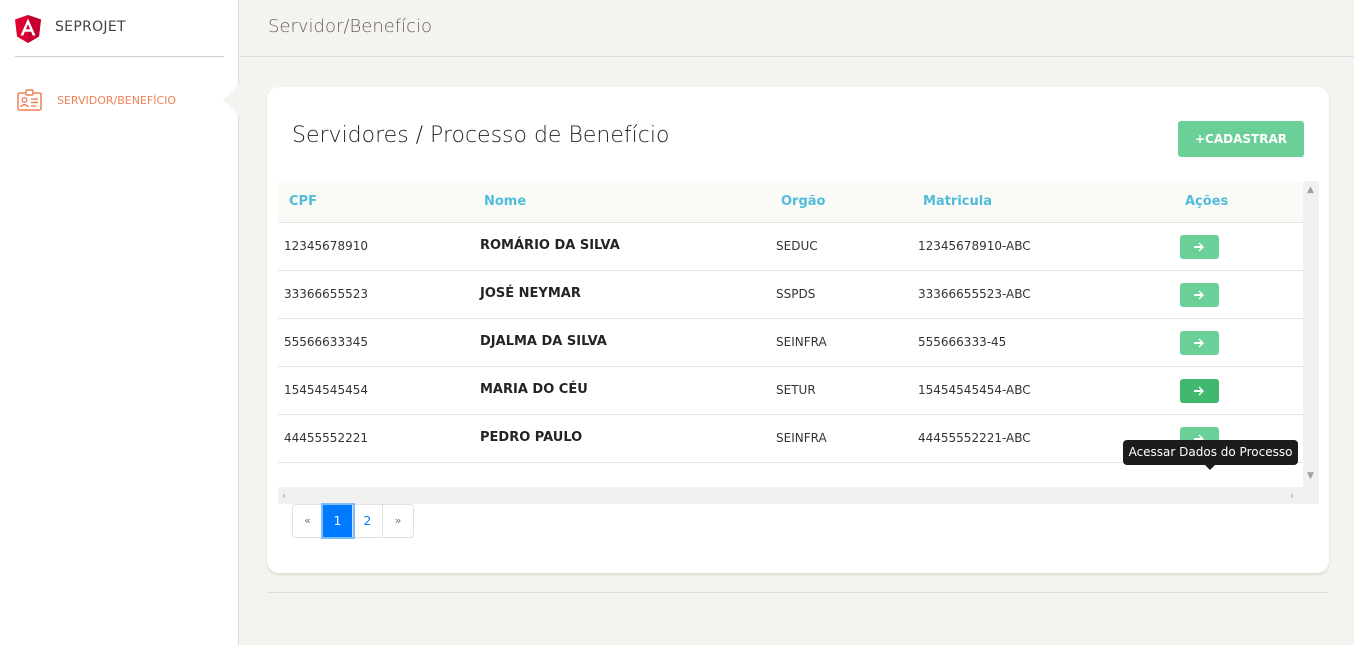 Image resolution: width=1354 pixels, height=645 pixels. I want to click on topbar: Servidor/Benefício, so click(797, 28).